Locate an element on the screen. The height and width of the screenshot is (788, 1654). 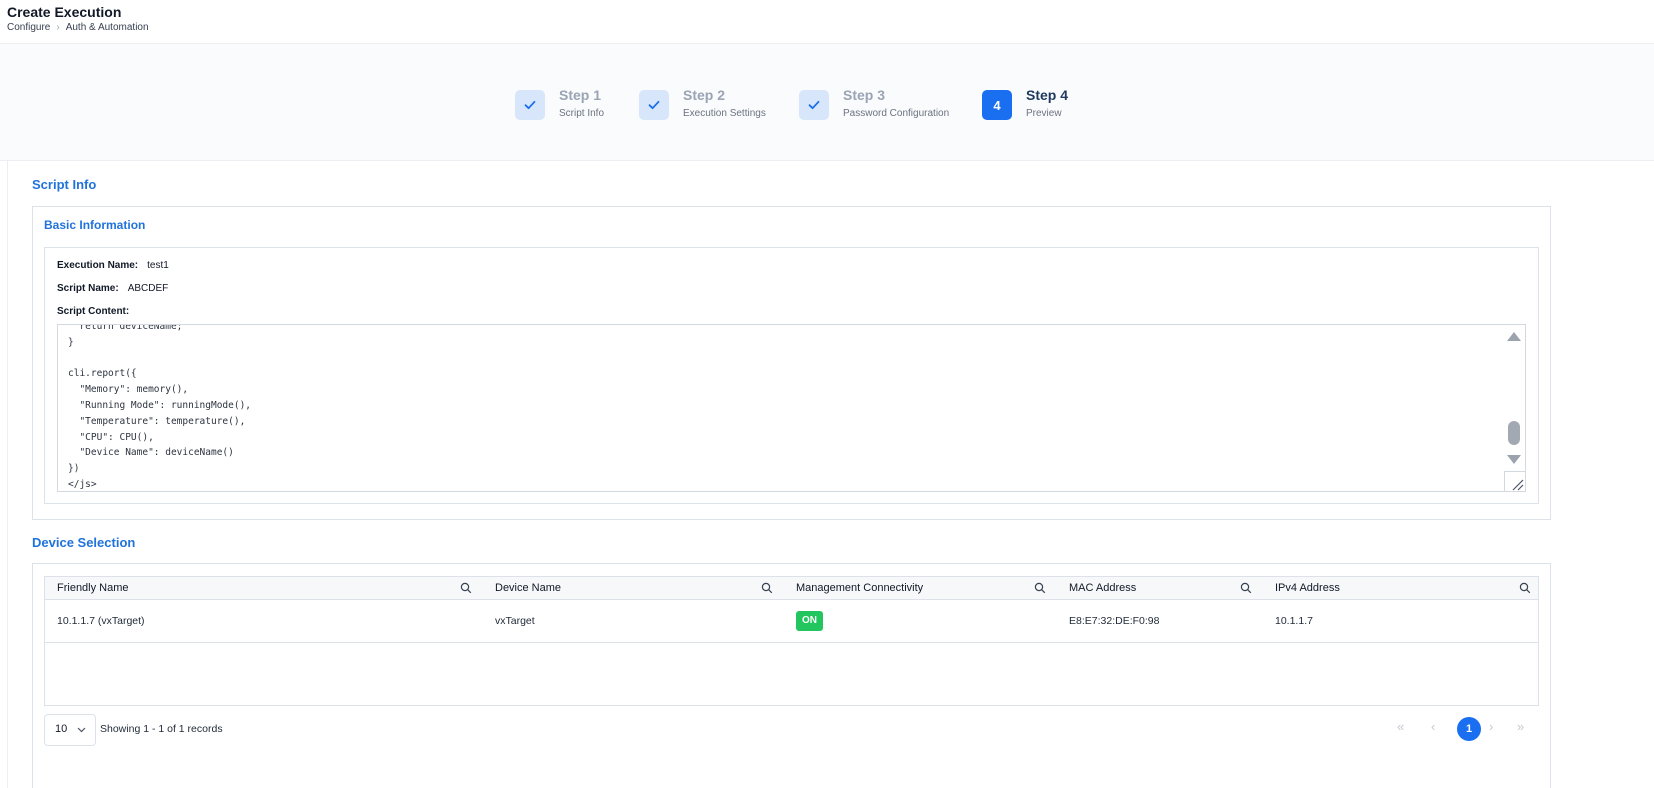
step-subtitle: Password Configuration is located at coordinates (896, 113).